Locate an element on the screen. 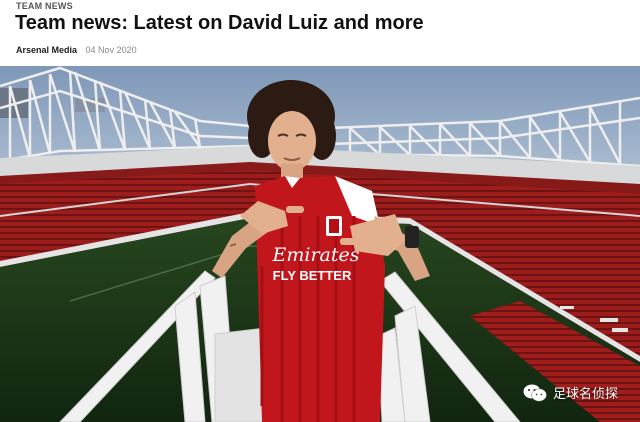 The width and height of the screenshot is (640, 422). article-date: 04 Nov 2020 is located at coordinates (111, 50).